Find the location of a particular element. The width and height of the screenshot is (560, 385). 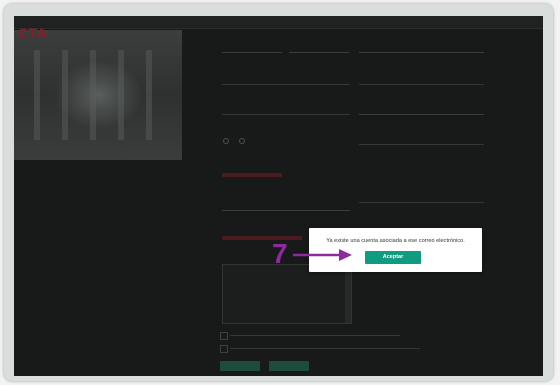

field-country is located at coordinates (421, 46).